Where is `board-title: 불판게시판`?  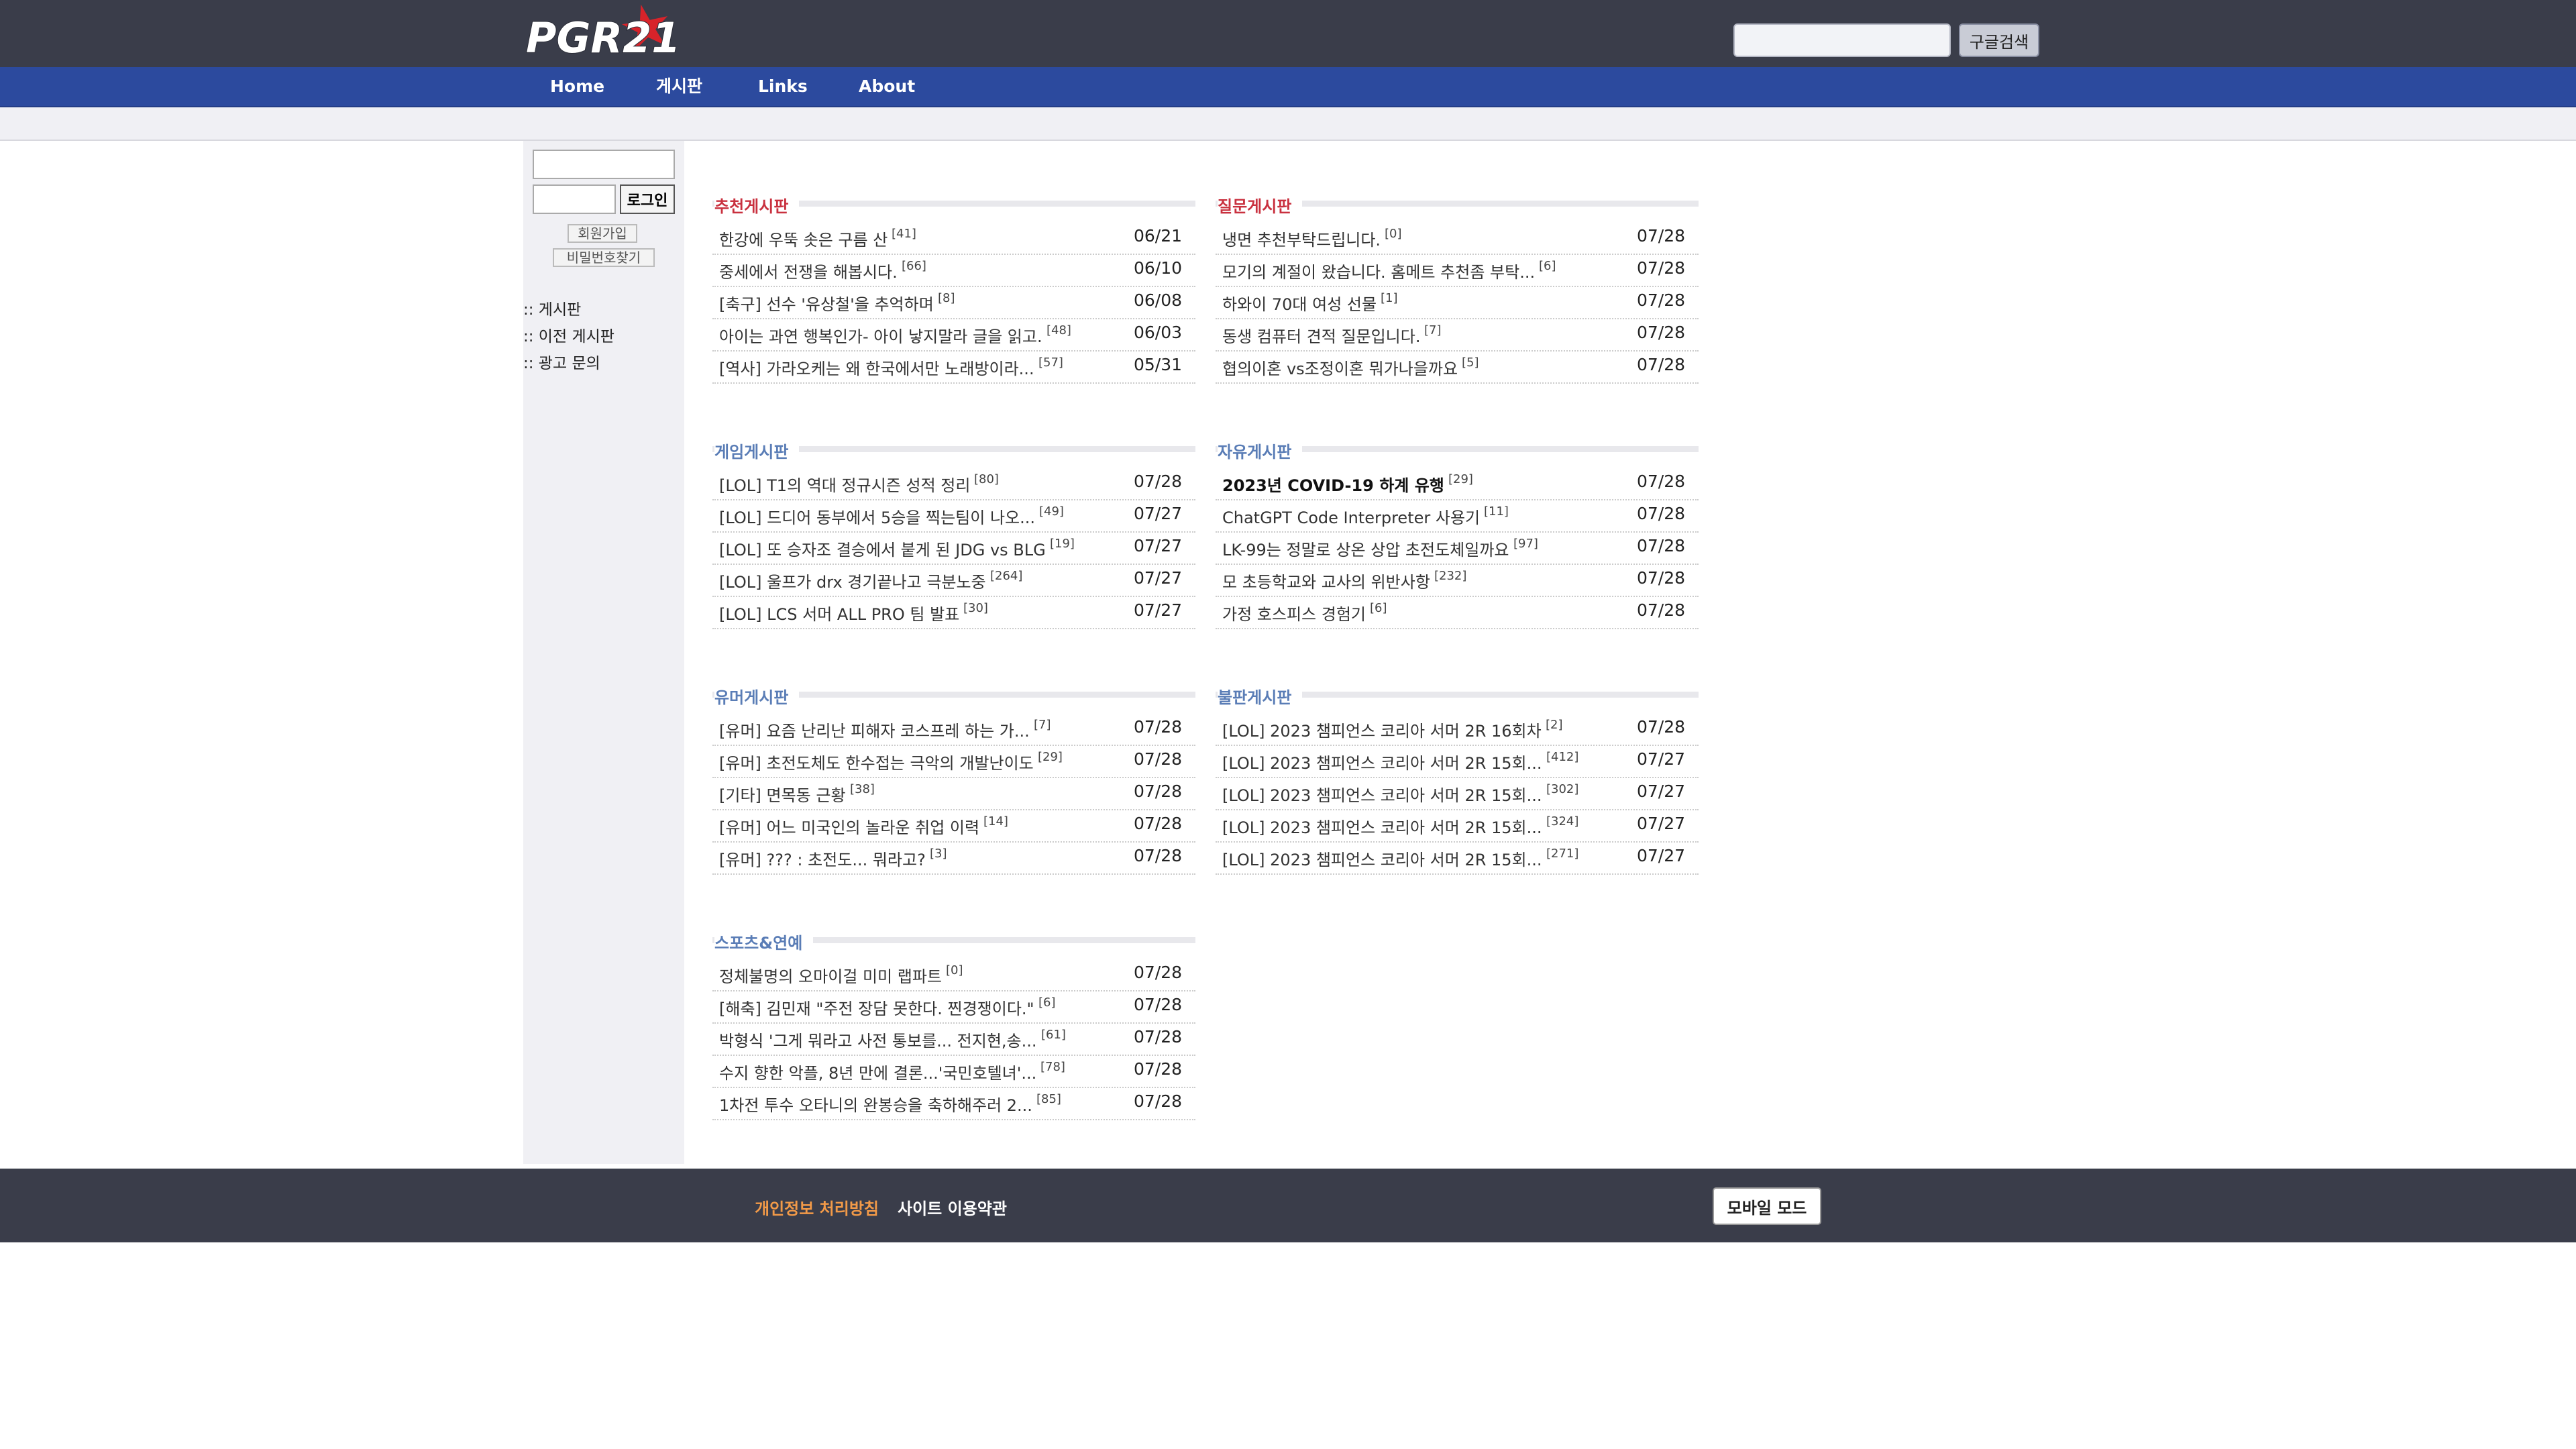
board-title: 불판게시판 is located at coordinates (1260, 696).